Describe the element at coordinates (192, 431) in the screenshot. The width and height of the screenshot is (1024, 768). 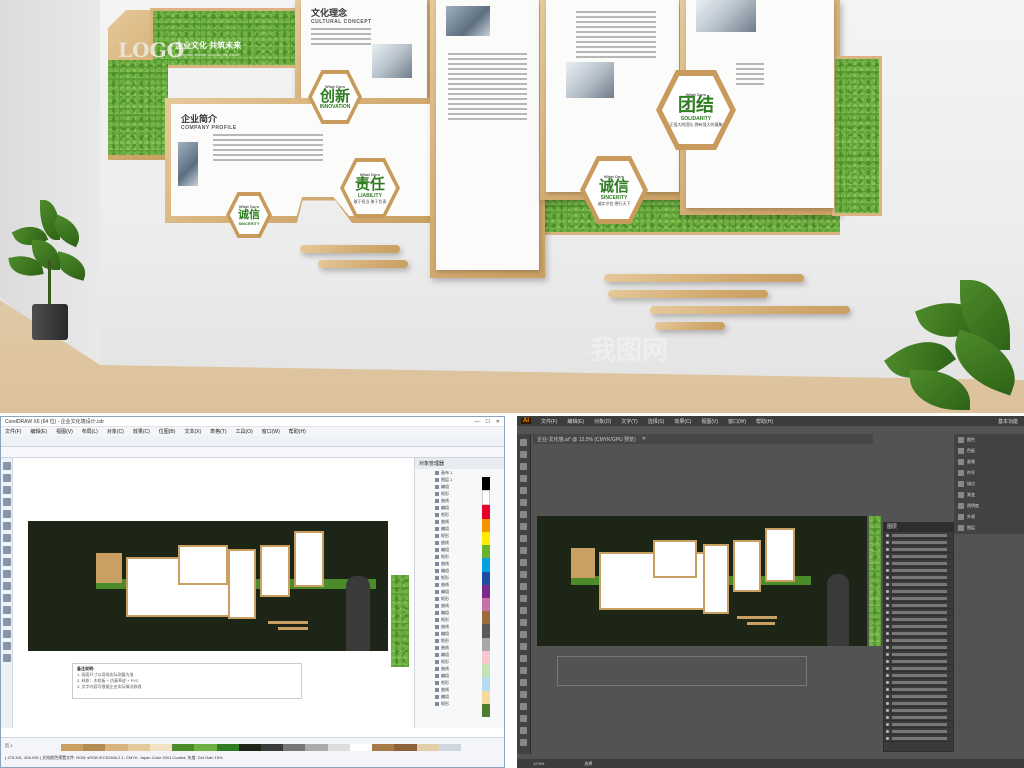
I see `menu-text: 文本(X)` at that location.